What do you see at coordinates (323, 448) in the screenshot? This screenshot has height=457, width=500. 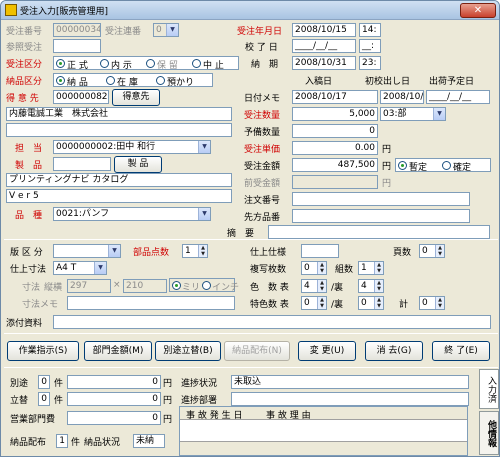 I see `grid-scrollbar` at bounding box center [323, 448].